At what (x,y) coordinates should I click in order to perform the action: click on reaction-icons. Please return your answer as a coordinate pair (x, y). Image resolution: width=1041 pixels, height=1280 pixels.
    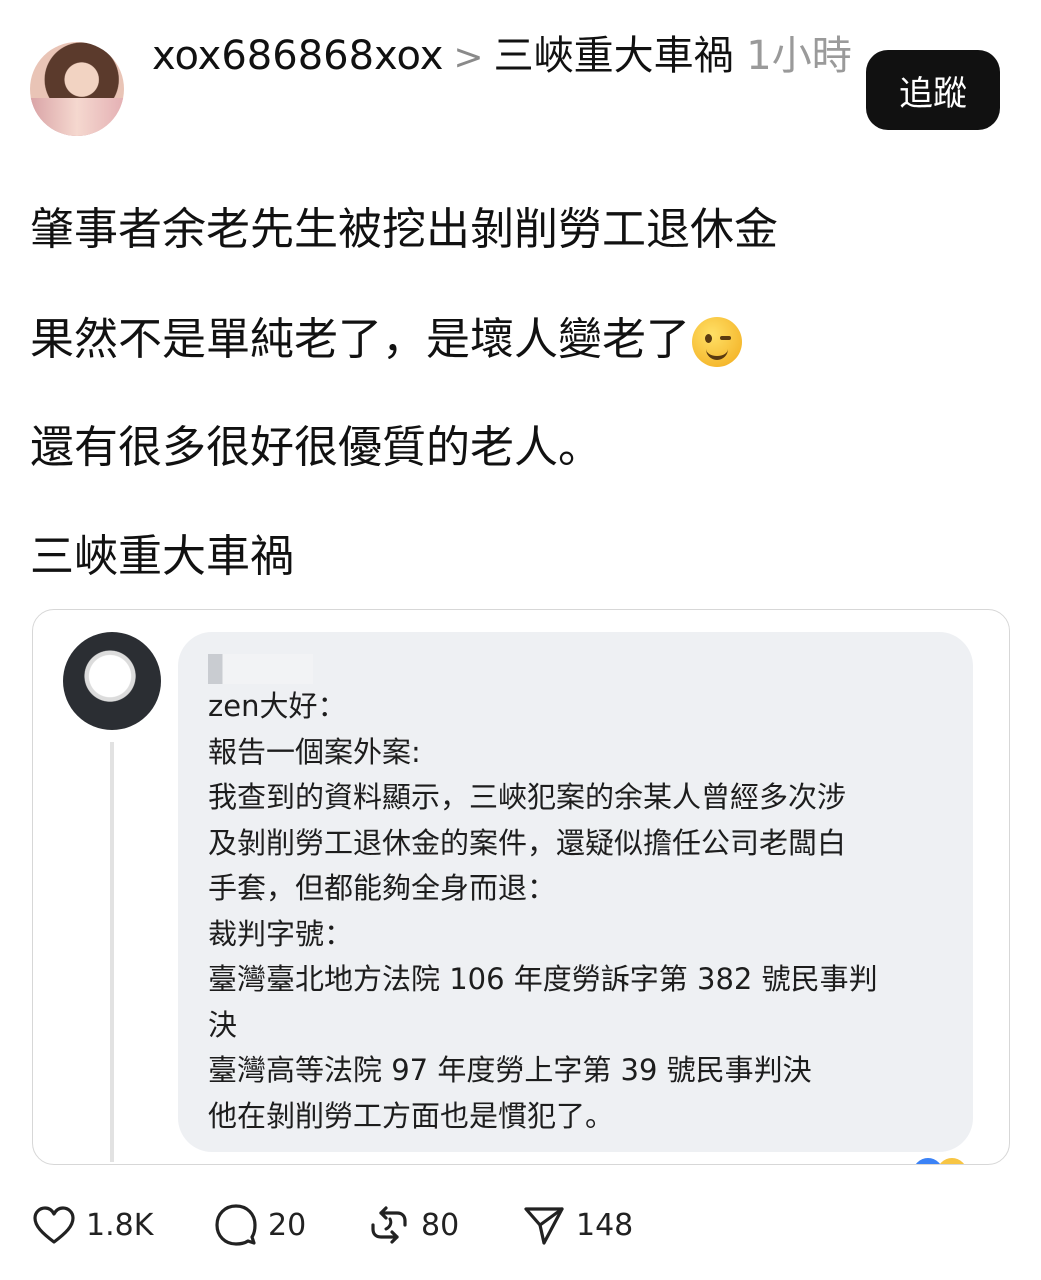
    Looking at the image, I should click on (943, 1161).